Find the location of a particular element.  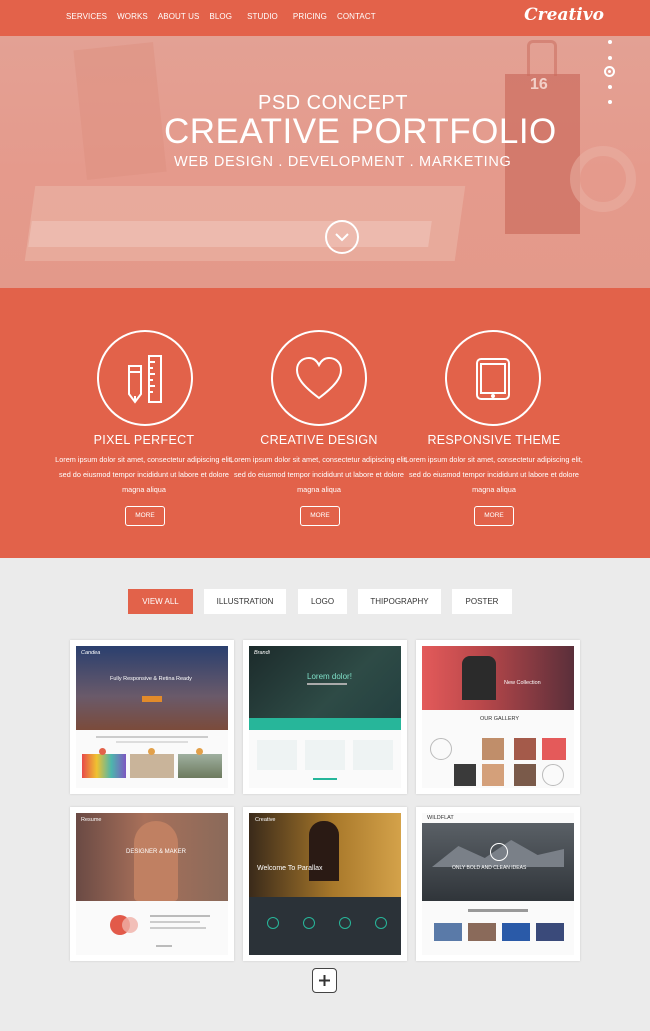

filter-thipography: THIPOGRAPHY is located at coordinates (399, 601).